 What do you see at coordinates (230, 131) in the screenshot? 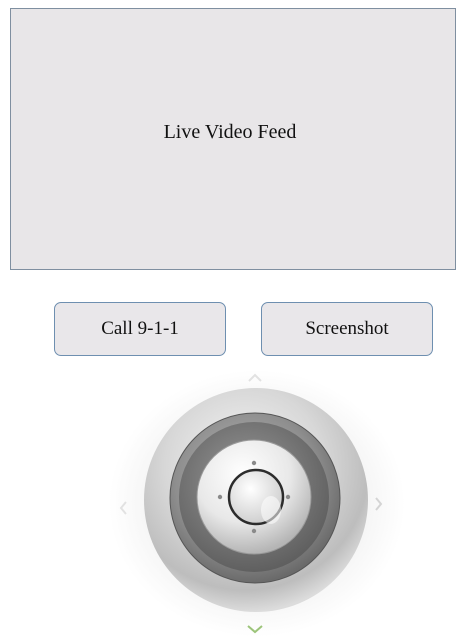
I see `video-feed-label: Live Video Feed` at bounding box center [230, 131].